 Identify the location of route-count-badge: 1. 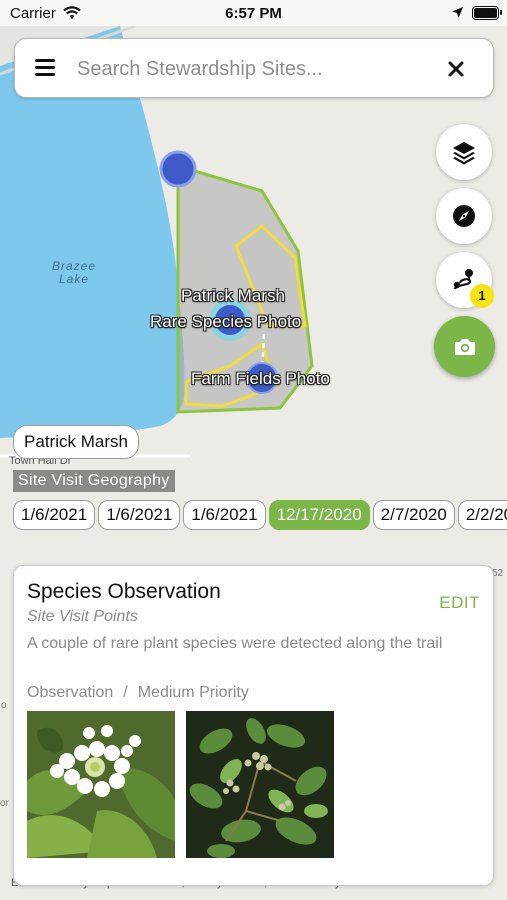
(482, 296).